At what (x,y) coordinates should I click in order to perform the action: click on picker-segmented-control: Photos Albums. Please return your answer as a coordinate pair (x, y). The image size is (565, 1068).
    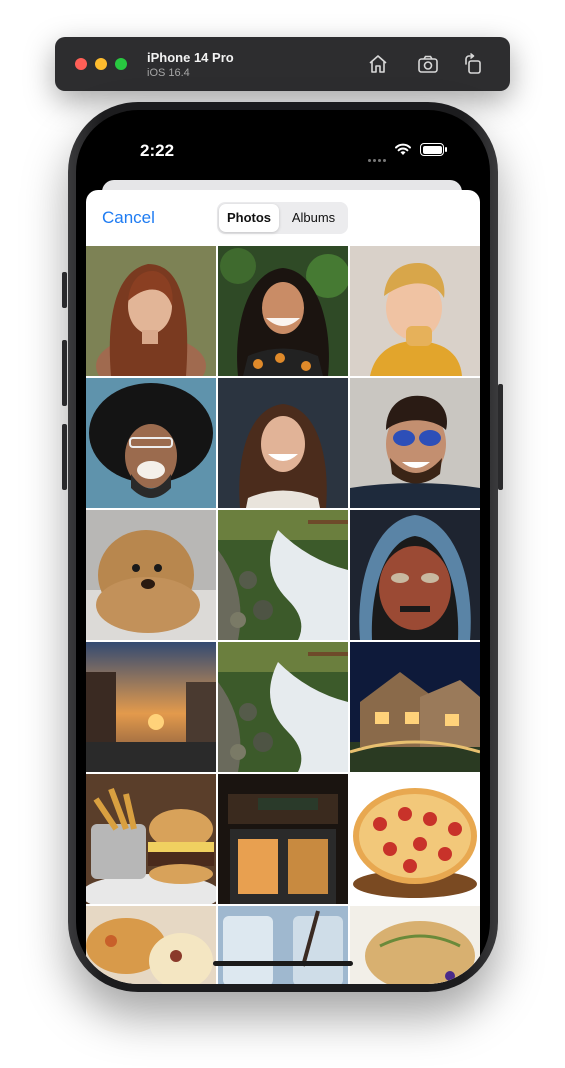
    Looking at the image, I should click on (282, 218).